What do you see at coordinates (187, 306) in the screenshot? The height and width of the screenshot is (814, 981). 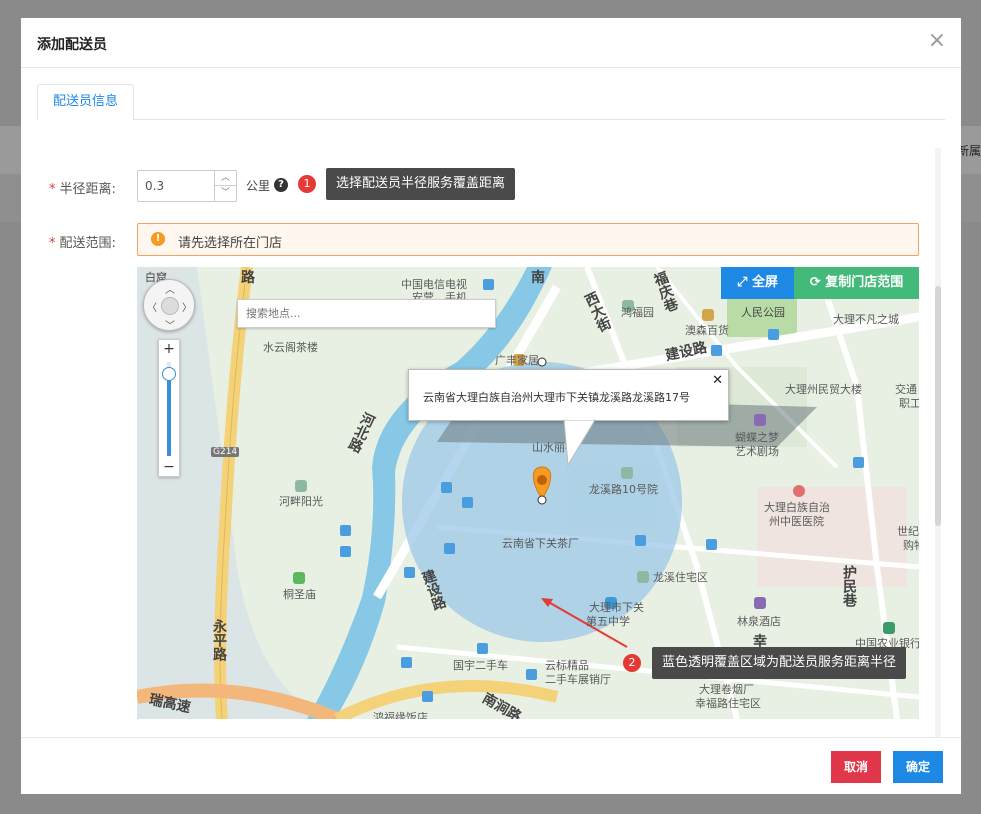 I see `pan-right-icon: 〉` at bounding box center [187, 306].